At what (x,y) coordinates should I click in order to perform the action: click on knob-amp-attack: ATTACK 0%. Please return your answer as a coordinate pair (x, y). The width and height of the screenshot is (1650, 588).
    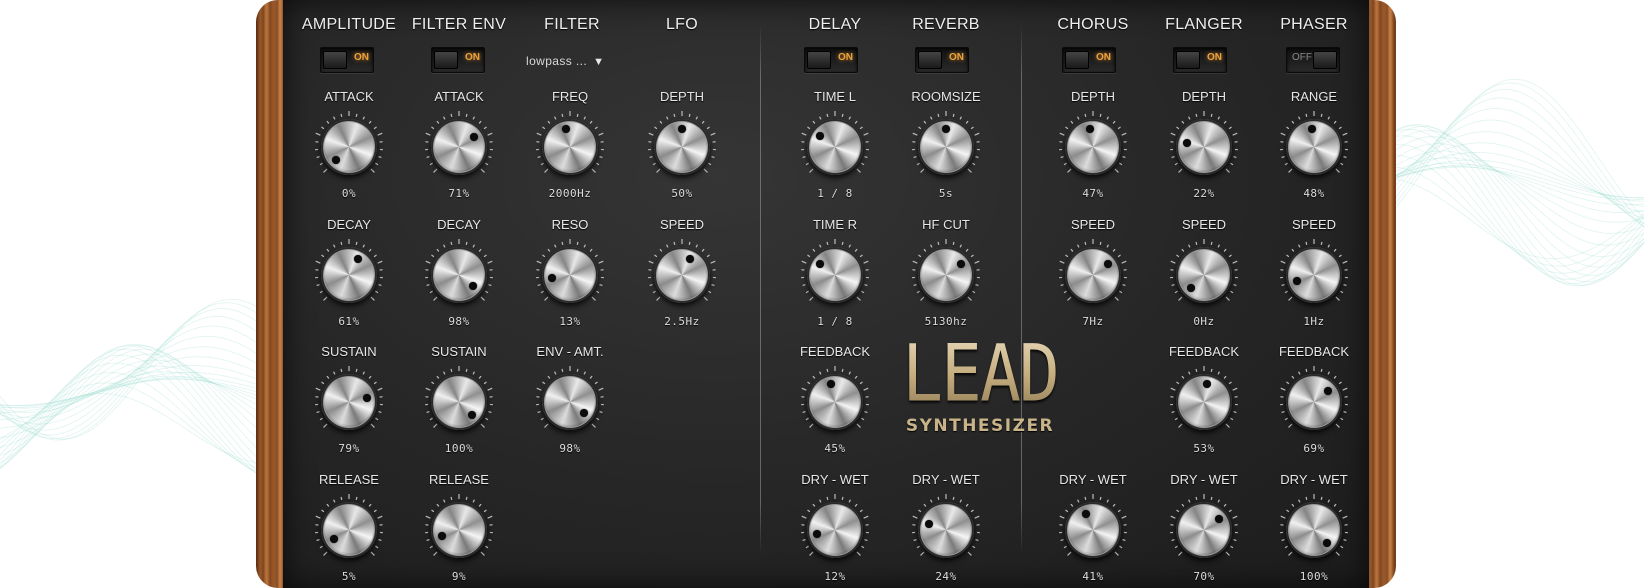
    Looking at the image, I should click on (349, 144).